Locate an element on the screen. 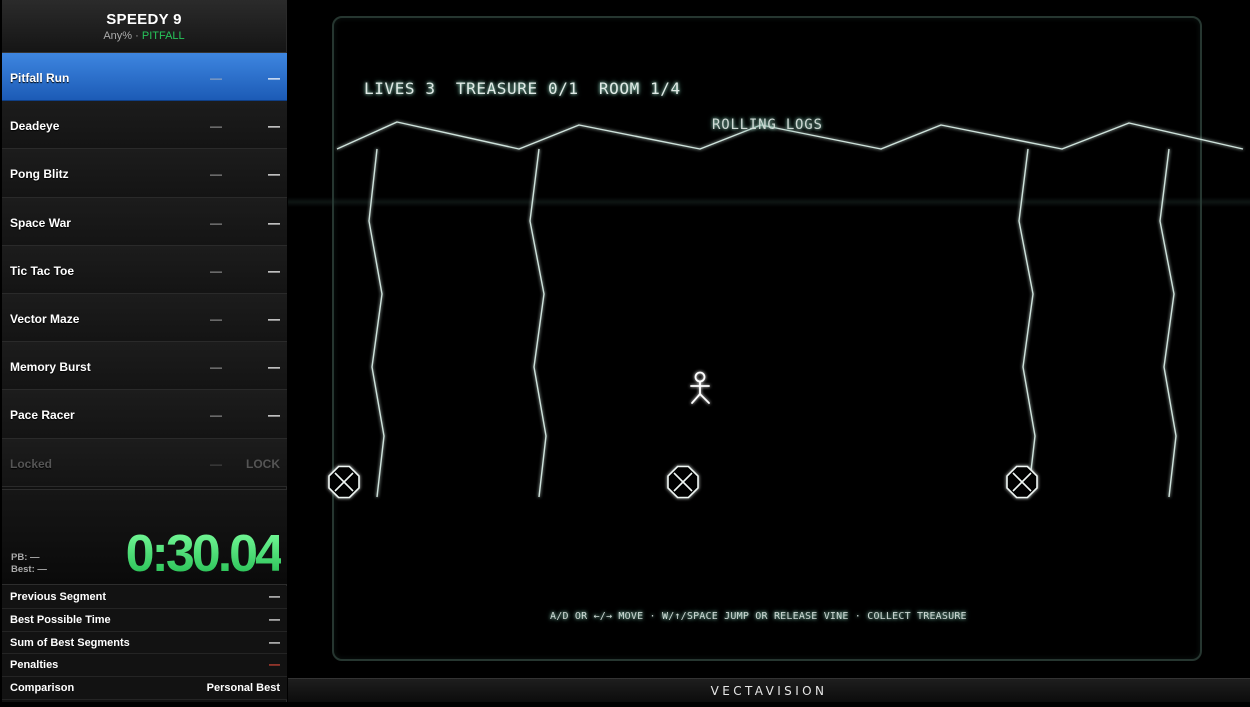 The width and height of the screenshot is (1250, 707). pb-text: PB: — is located at coordinates (25, 557).